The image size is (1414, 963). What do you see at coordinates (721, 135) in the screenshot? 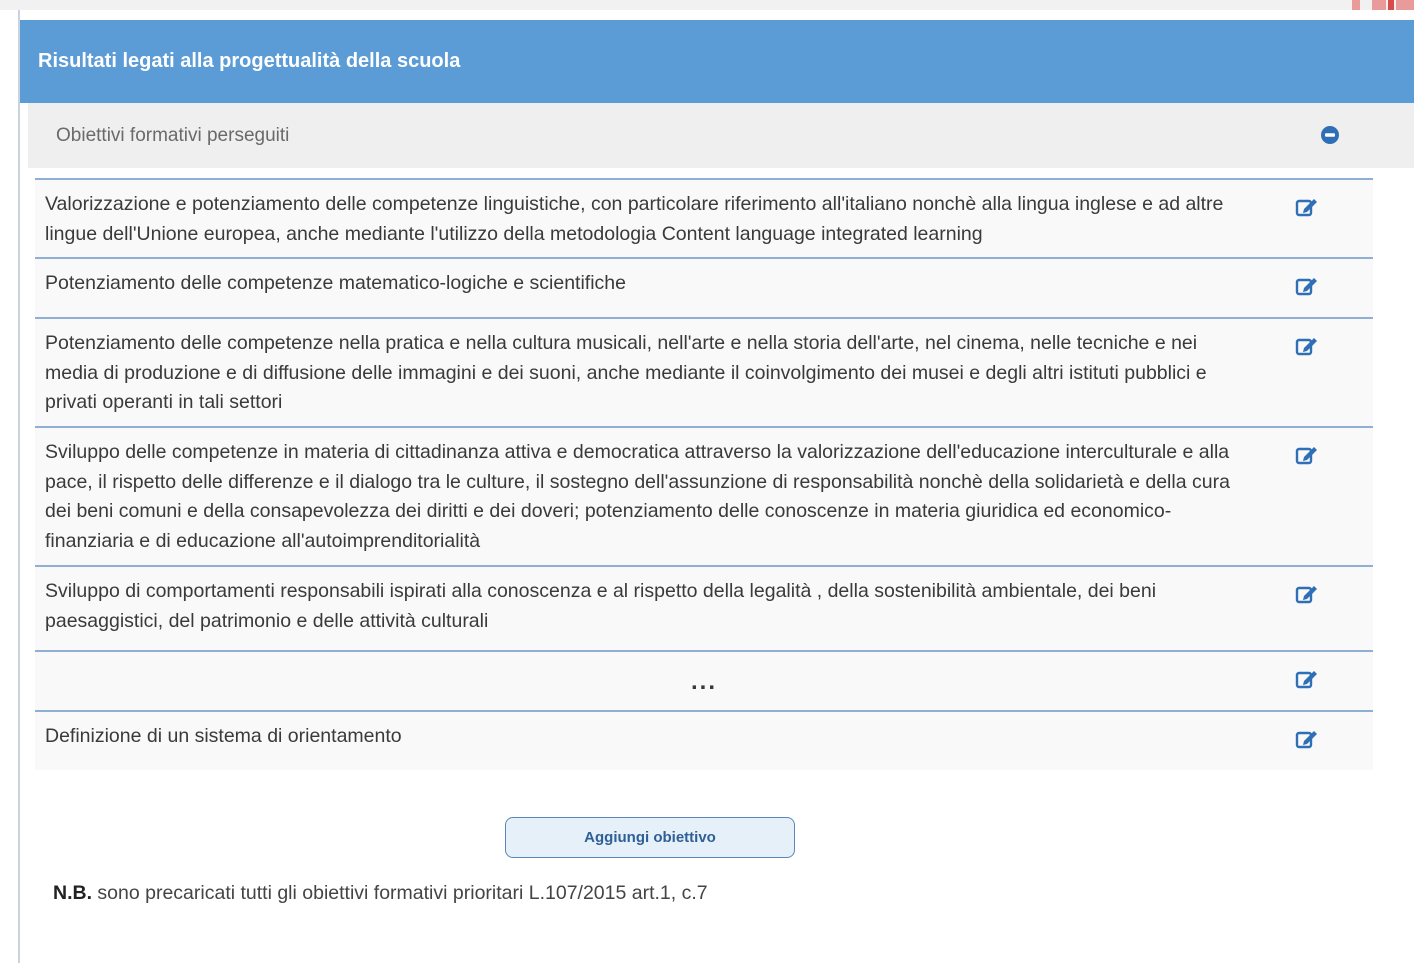
I see `objectives-section-header: Obiettivi formativi perseguiti` at bounding box center [721, 135].